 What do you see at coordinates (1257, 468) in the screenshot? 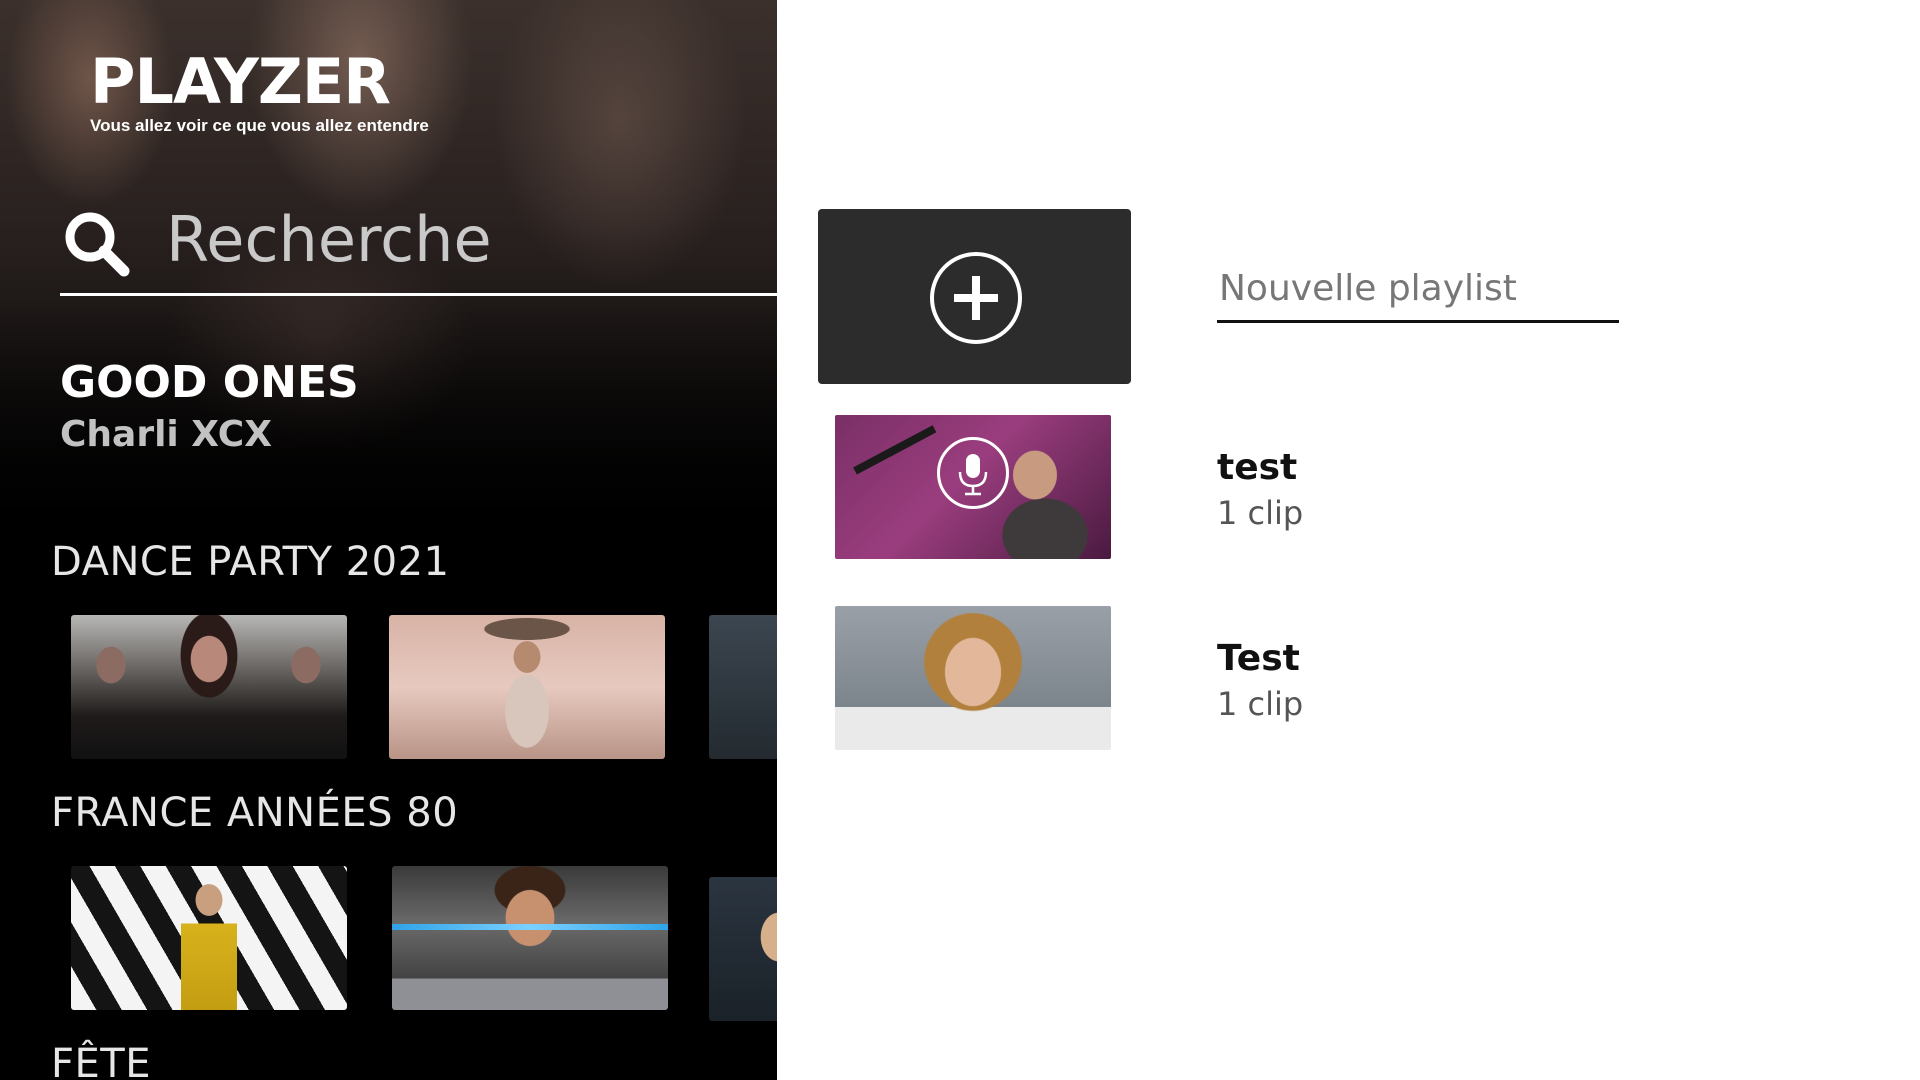
I see `playlist-name: test` at bounding box center [1257, 468].